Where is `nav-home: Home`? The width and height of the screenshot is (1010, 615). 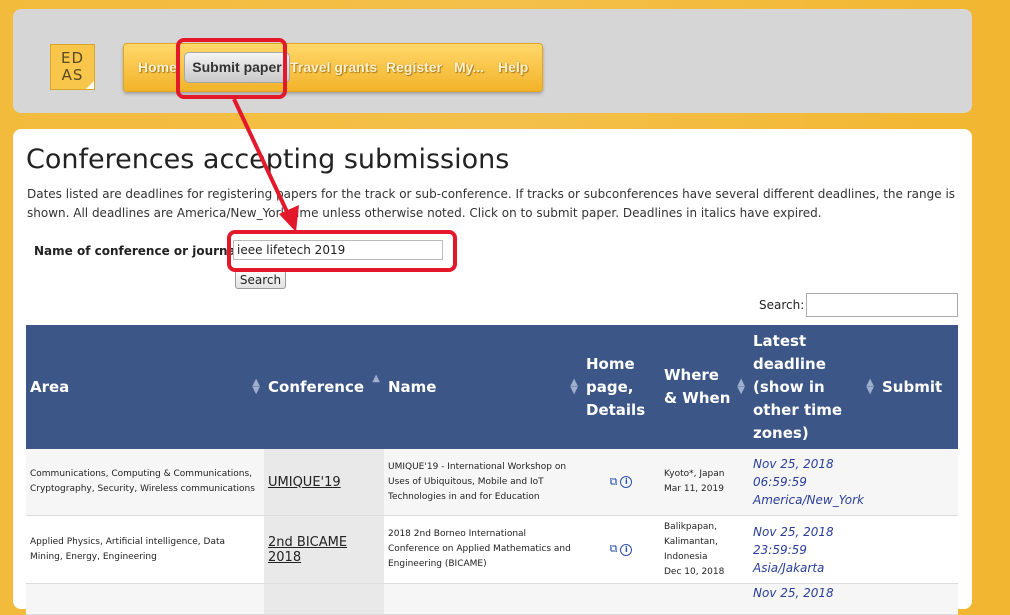
nav-home: Home is located at coordinates (157, 67).